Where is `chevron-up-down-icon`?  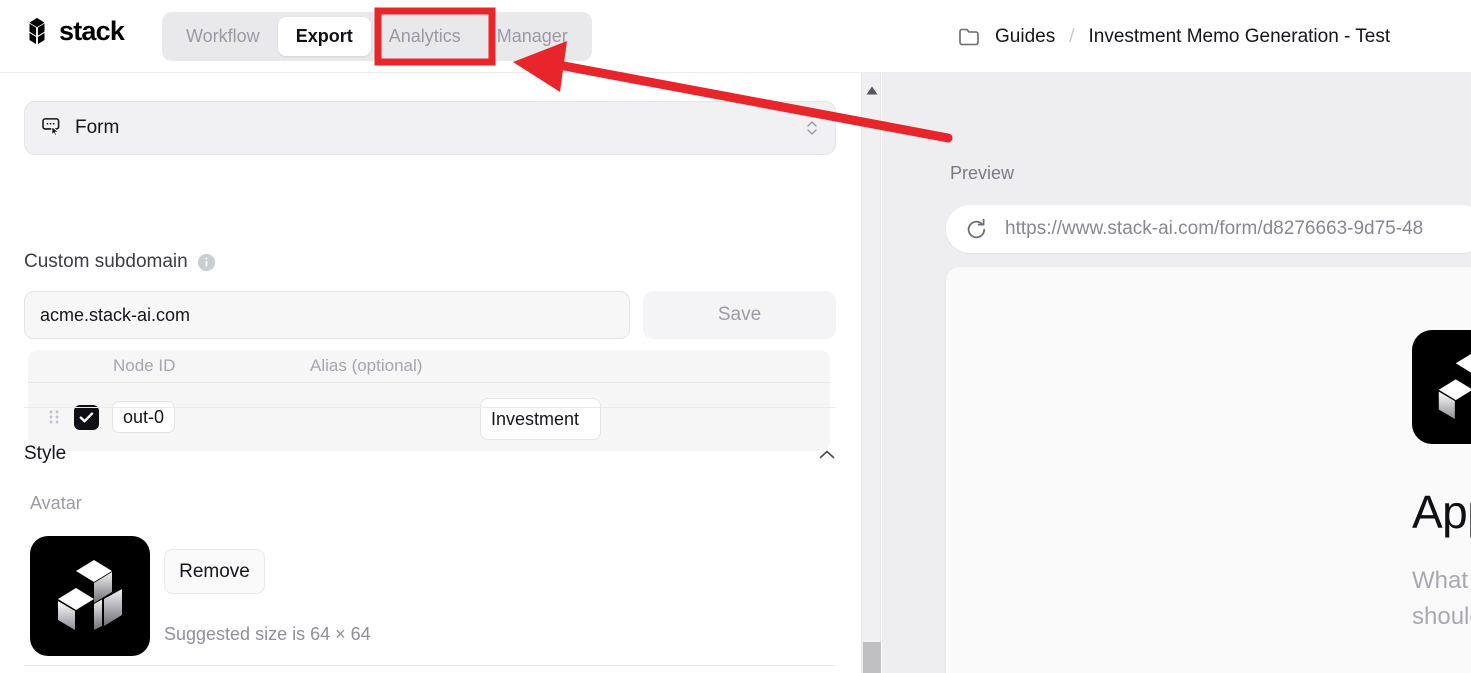
chevron-up-down-icon is located at coordinates (812, 128).